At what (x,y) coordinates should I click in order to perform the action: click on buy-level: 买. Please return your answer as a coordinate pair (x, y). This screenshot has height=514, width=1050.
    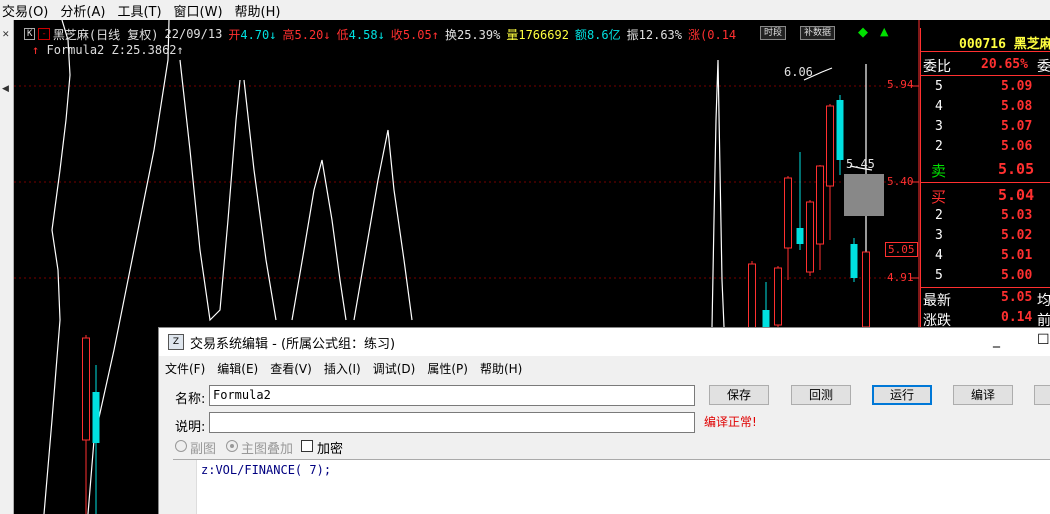
    Looking at the image, I should click on (939, 197).